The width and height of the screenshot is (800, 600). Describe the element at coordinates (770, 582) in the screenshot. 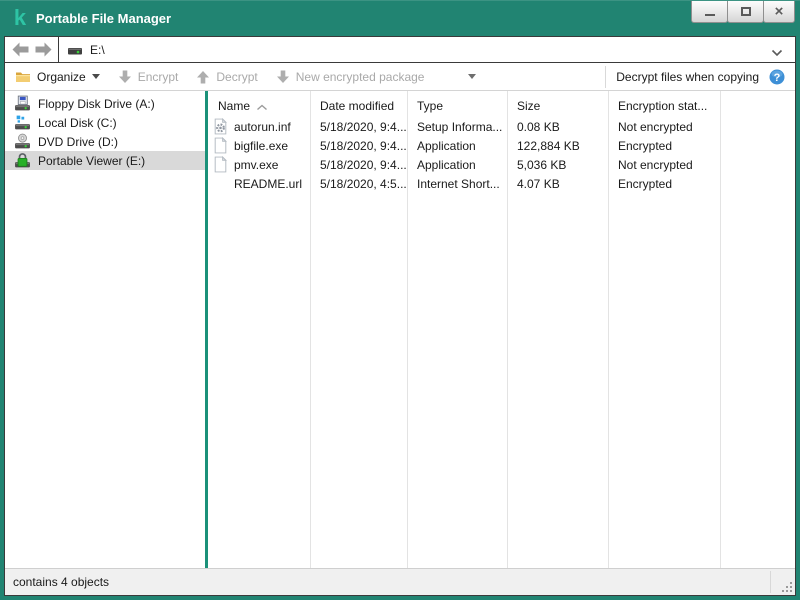

I see `statusbar-separator` at that location.